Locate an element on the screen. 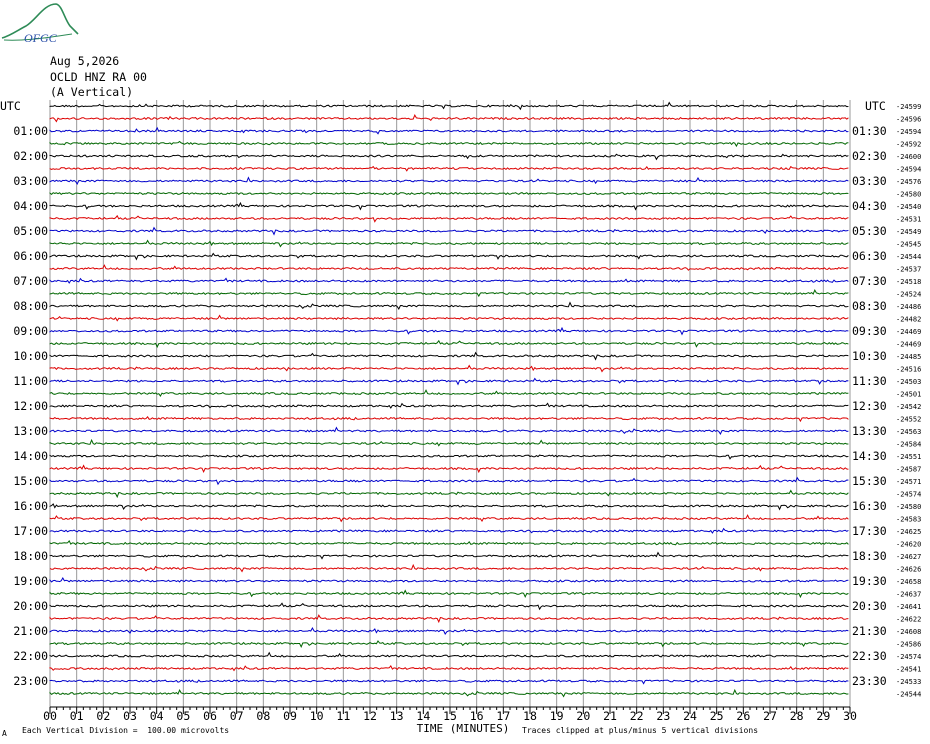  hour-label: 09:00 is located at coordinates (30, 331).